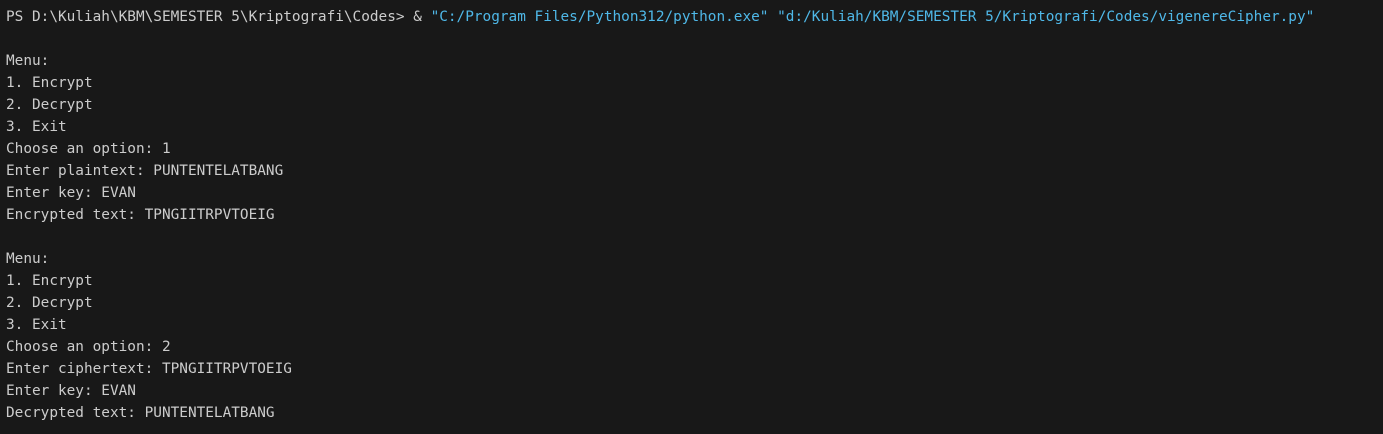 Image resolution: width=1383 pixels, height=434 pixels. I want to click on call-operator: &, so click(417, 17).